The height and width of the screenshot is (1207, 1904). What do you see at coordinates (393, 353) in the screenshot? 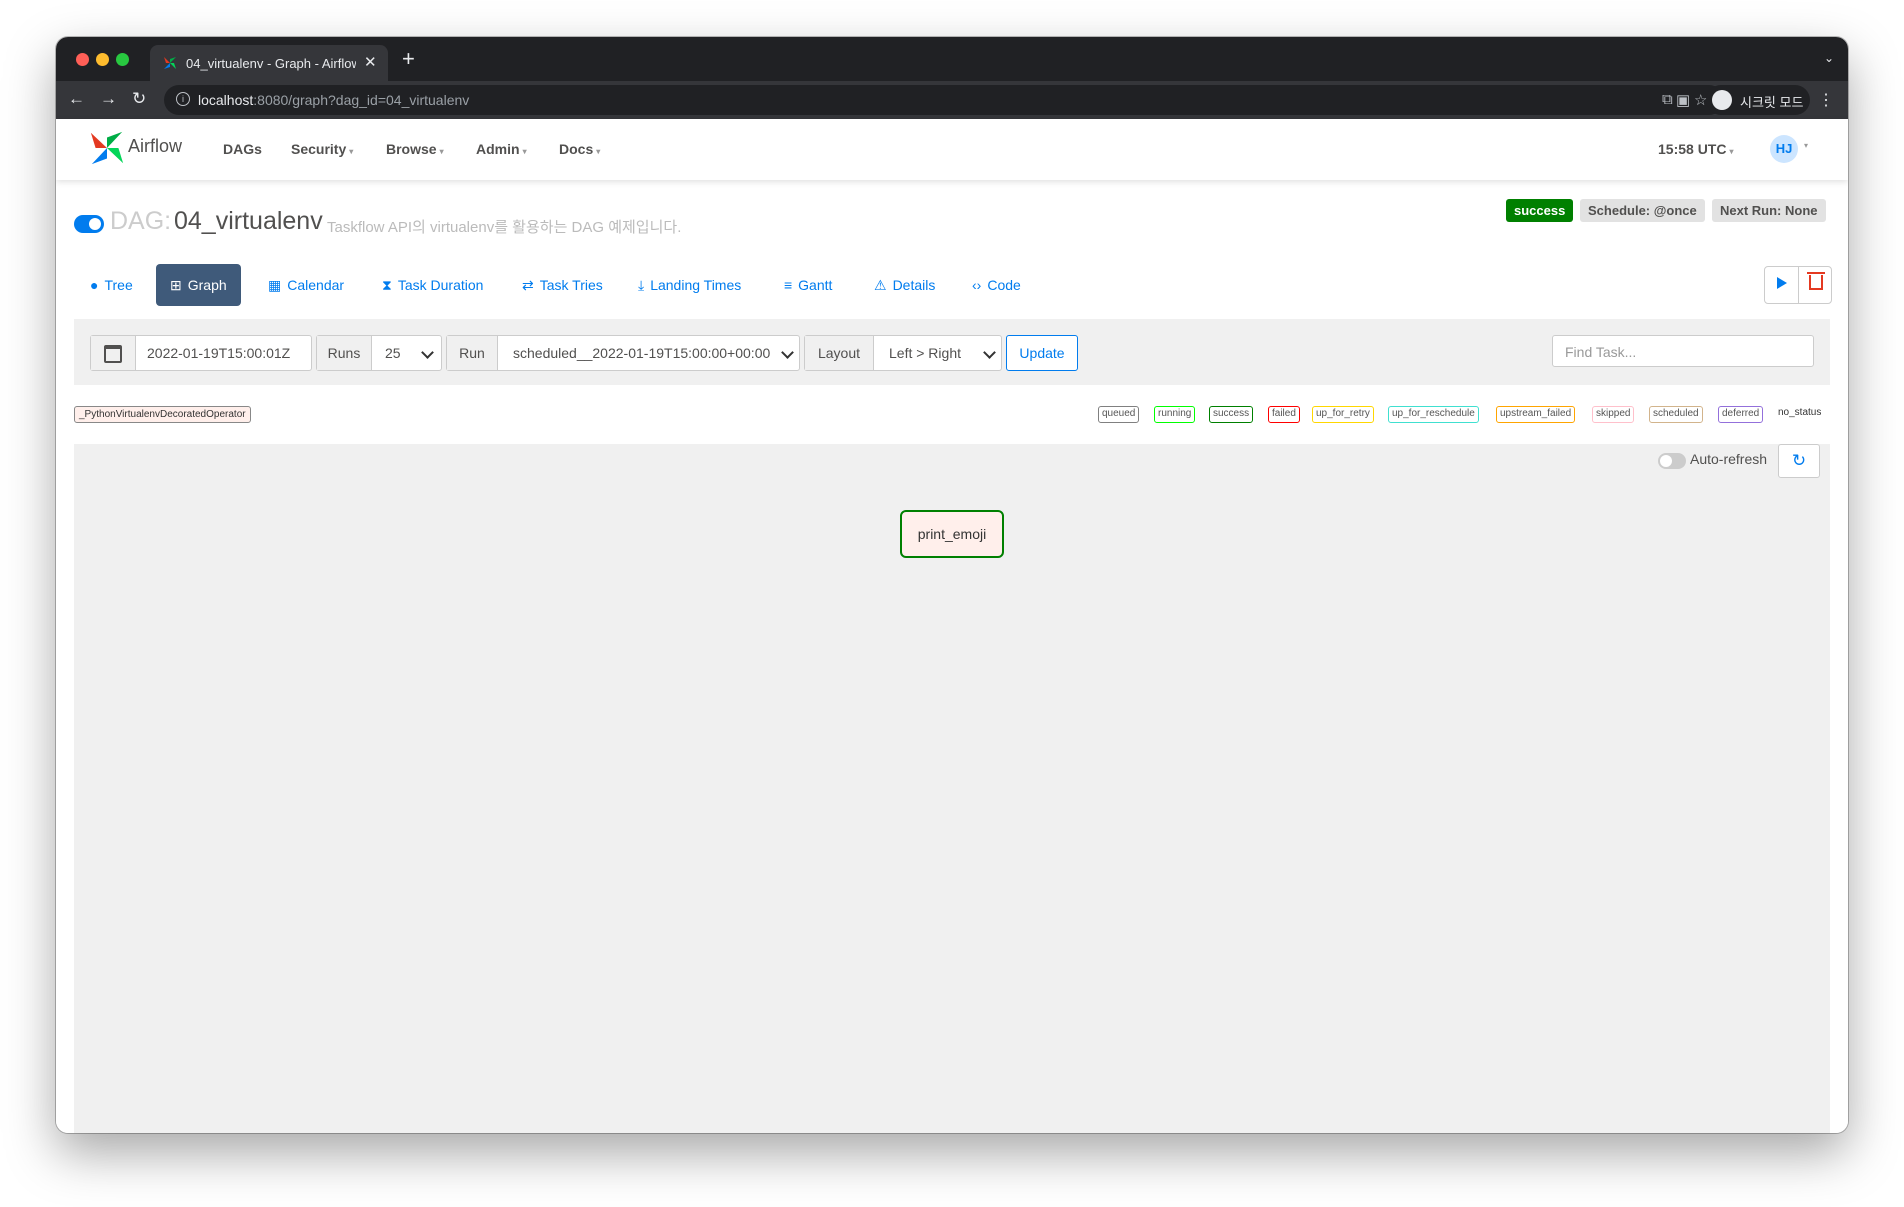
I see `runs-select: 25` at bounding box center [393, 353].